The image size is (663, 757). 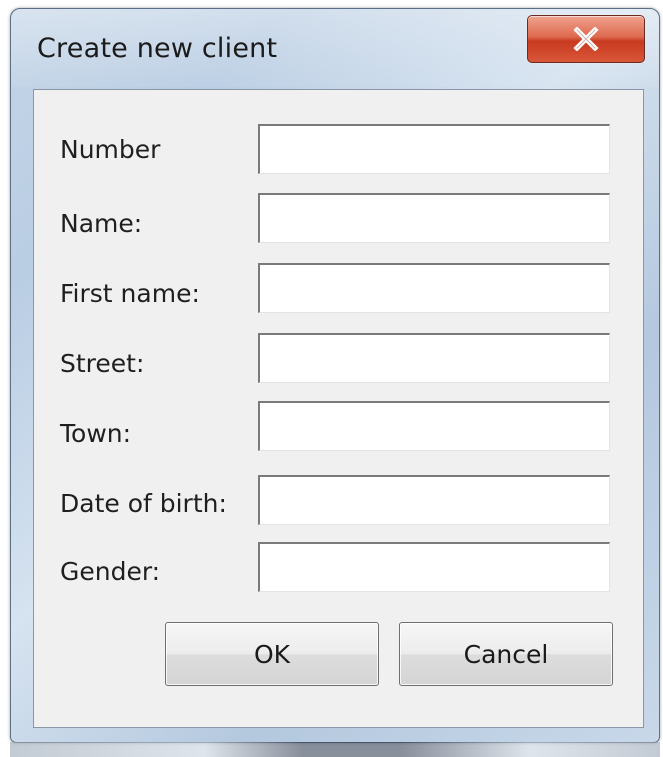 I want to click on gender-label: Gender:, so click(x=110, y=571).